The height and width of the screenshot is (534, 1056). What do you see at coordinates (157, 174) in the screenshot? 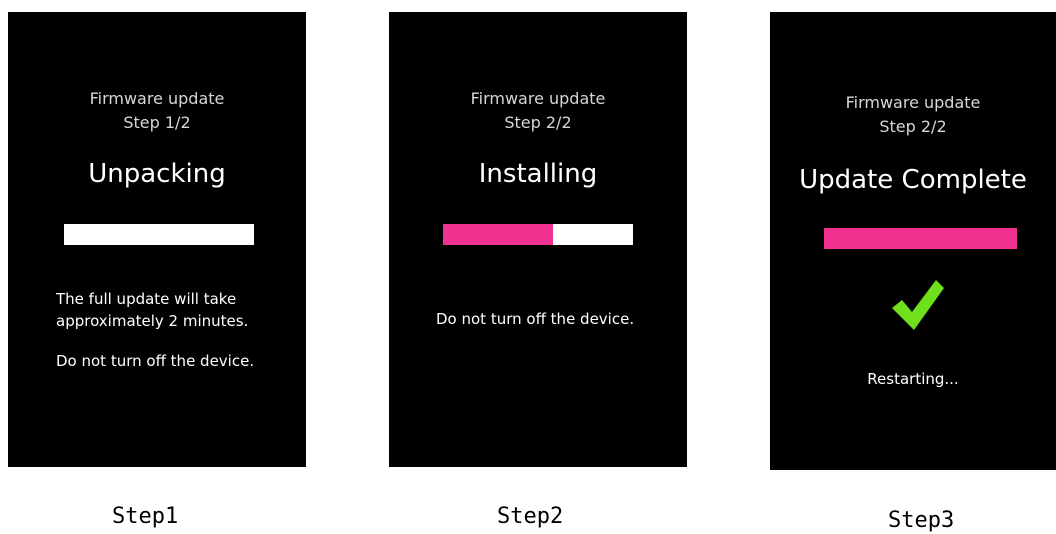
I see `status-heading: Unpacking` at bounding box center [157, 174].